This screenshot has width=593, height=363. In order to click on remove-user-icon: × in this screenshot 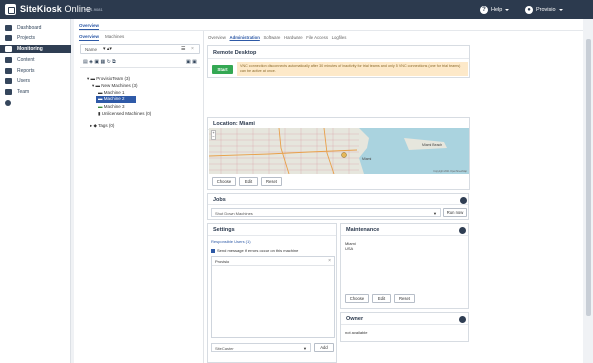, I will do `click(329, 261)`.